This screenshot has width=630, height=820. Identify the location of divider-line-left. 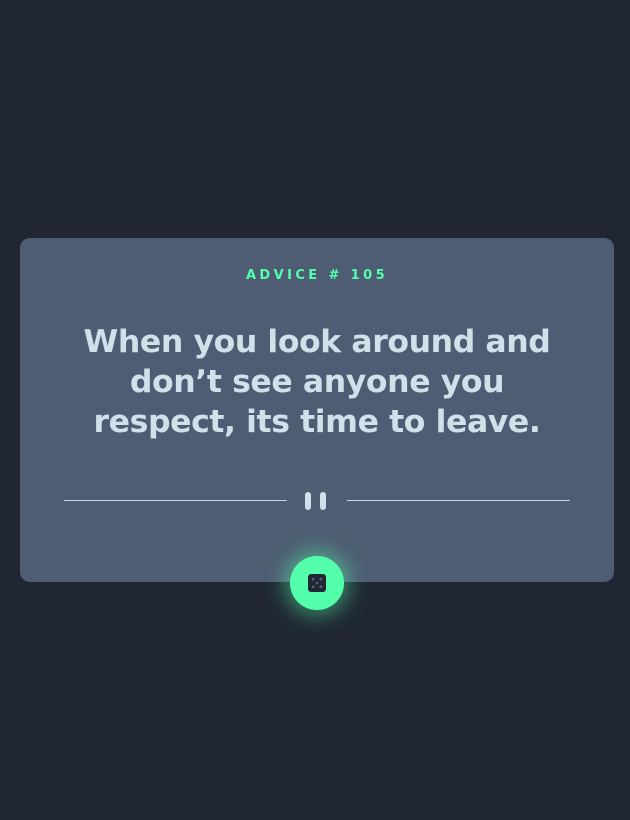
(175, 500).